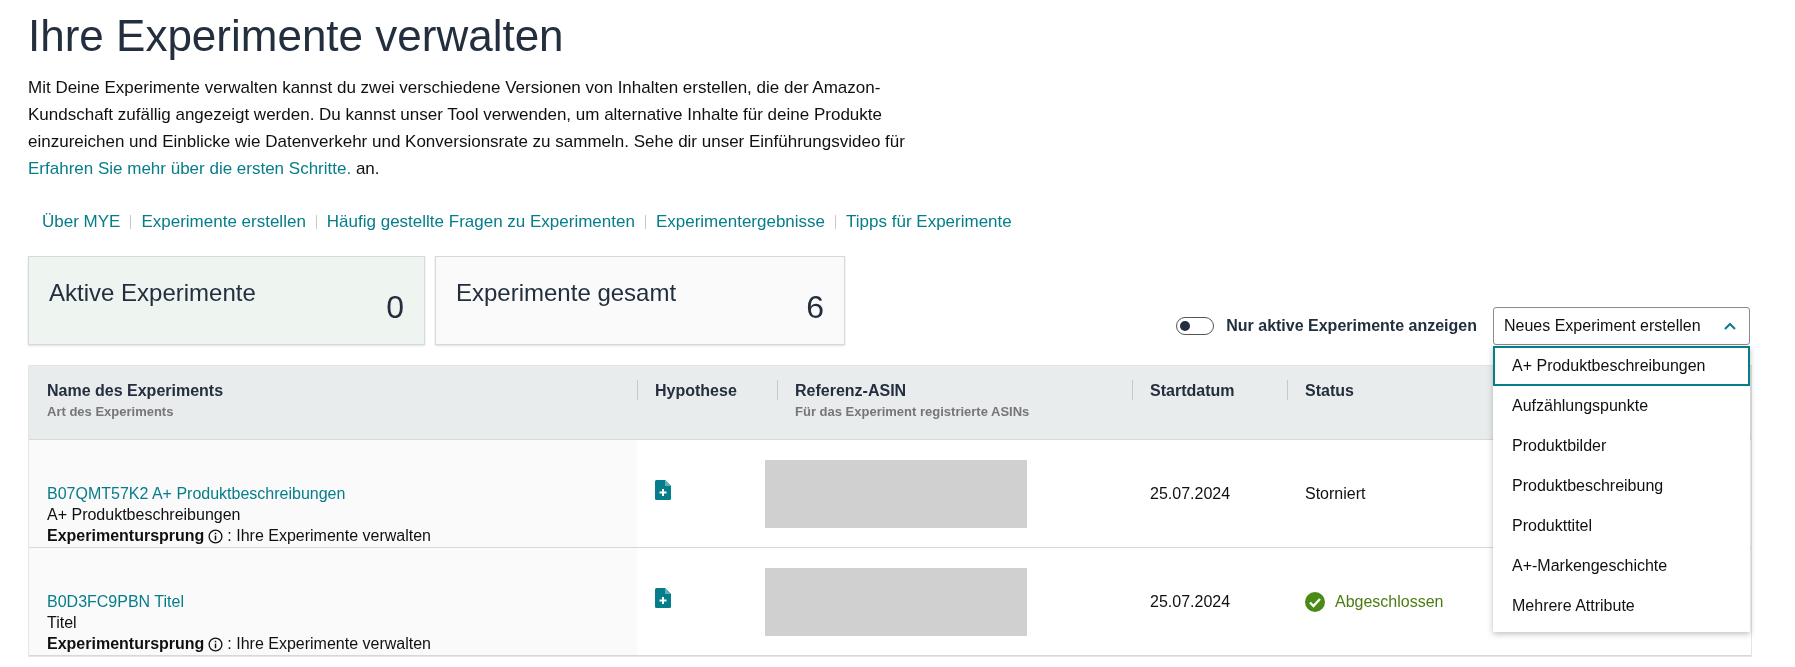  What do you see at coordinates (1730, 326) in the screenshot?
I see `chevron-icon` at bounding box center [1730, 326].